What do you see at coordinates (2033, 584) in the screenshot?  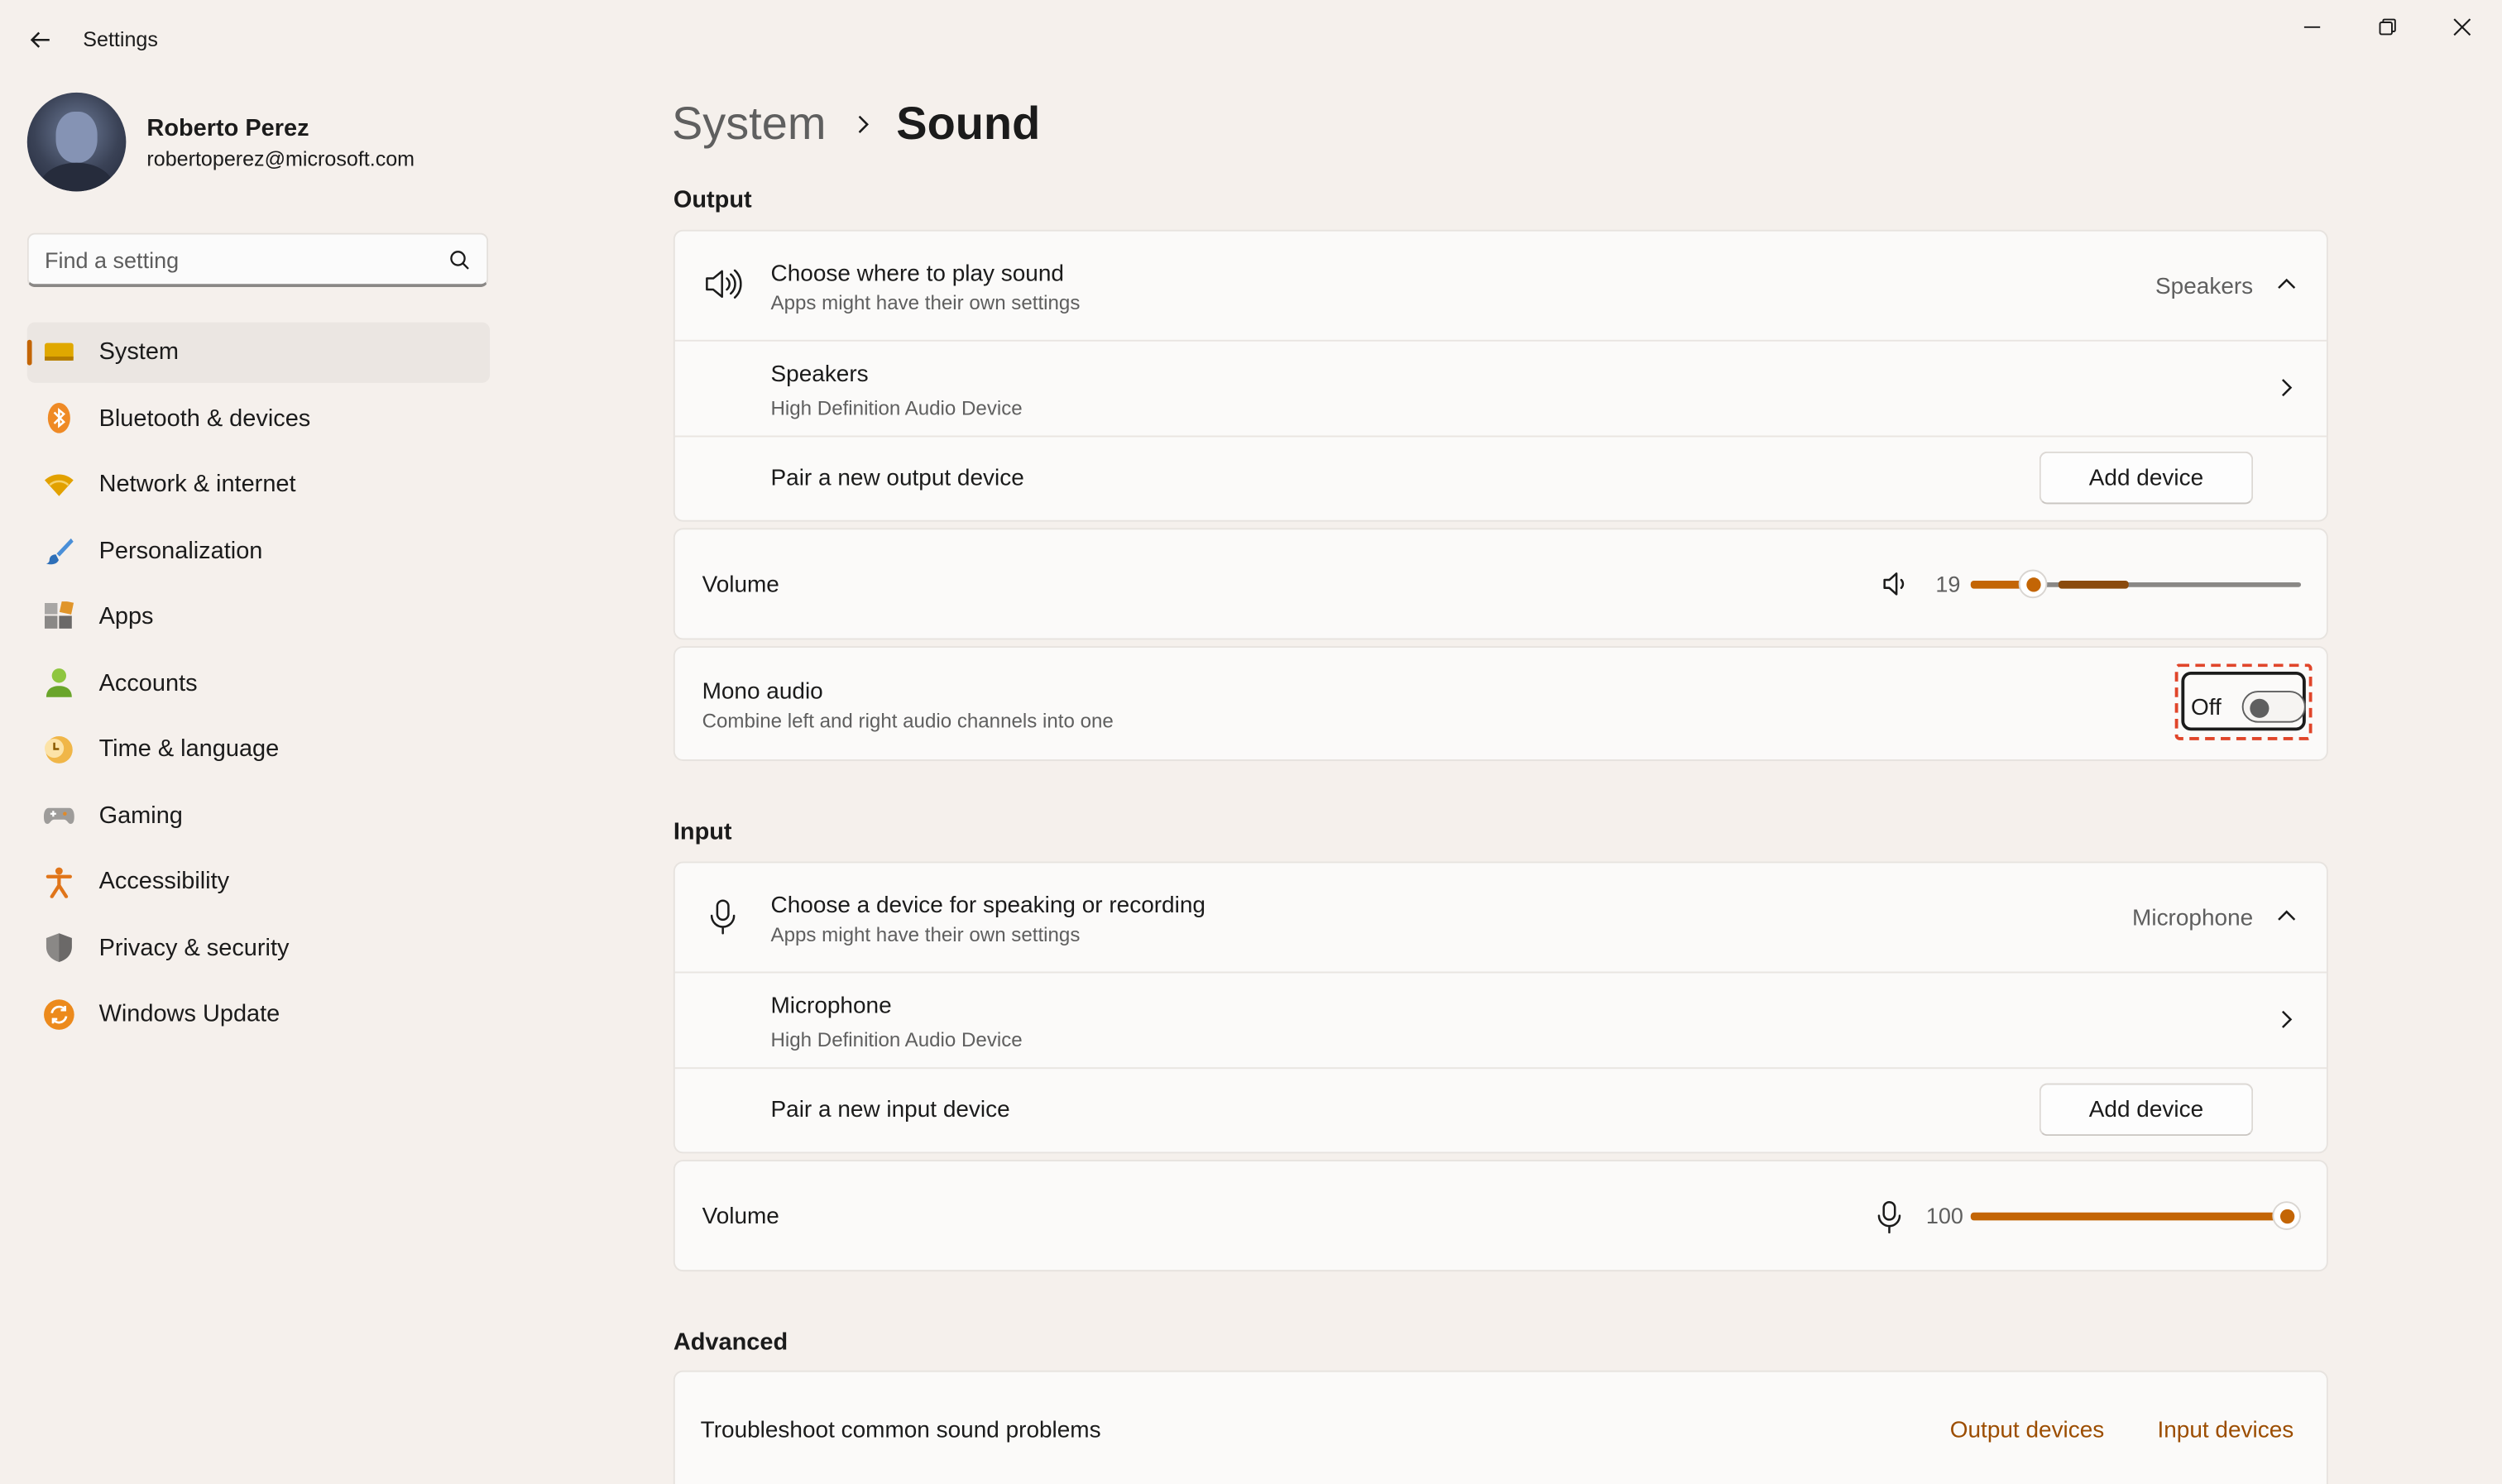 I see `output-volume-thumb` at bounding box center [2033, 584].